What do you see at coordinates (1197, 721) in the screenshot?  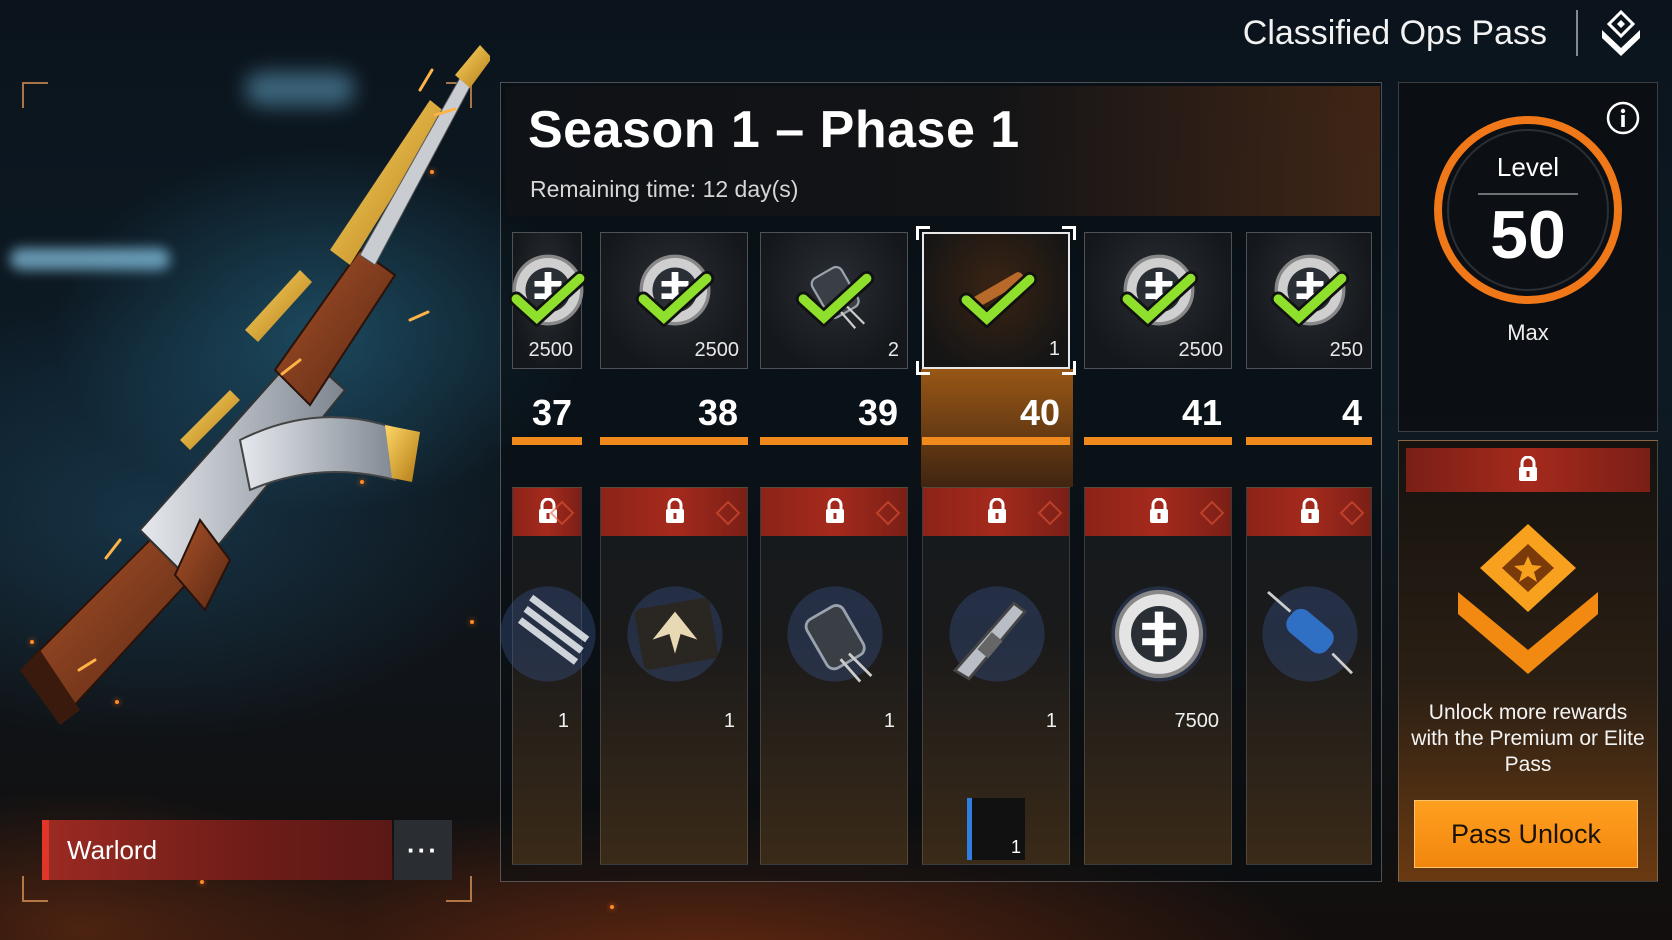 I see `reward-quantity: 7500` at bounding box center [1197, 721].